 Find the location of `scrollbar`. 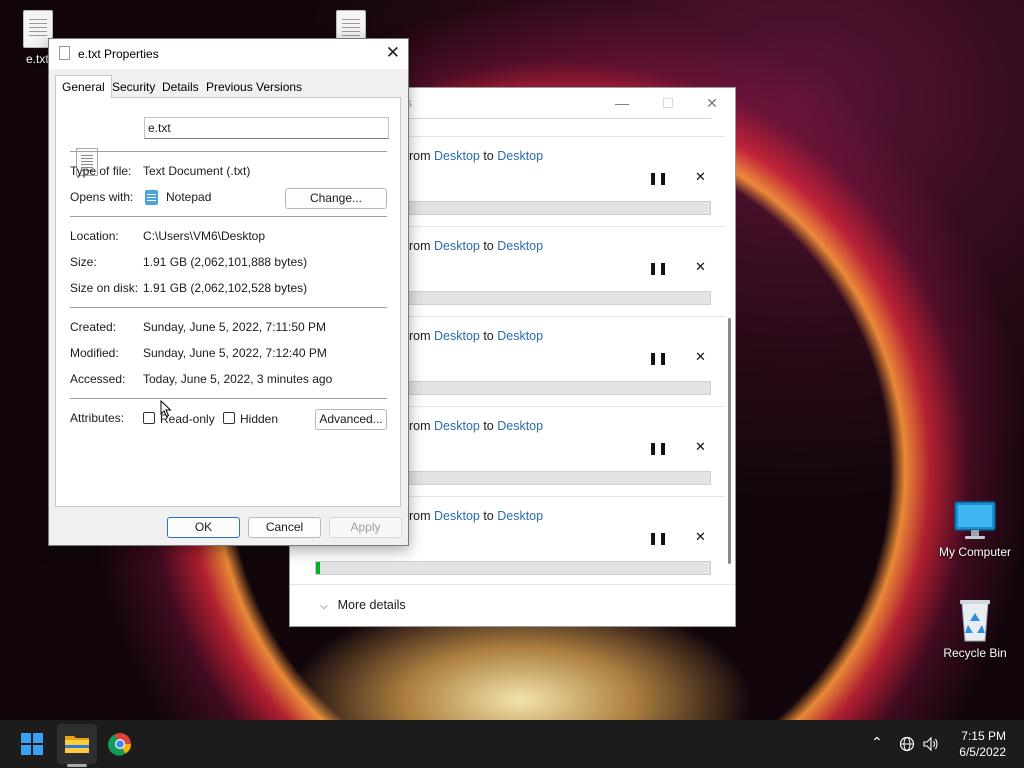

scrollbar is located at coordinates (729, 441).